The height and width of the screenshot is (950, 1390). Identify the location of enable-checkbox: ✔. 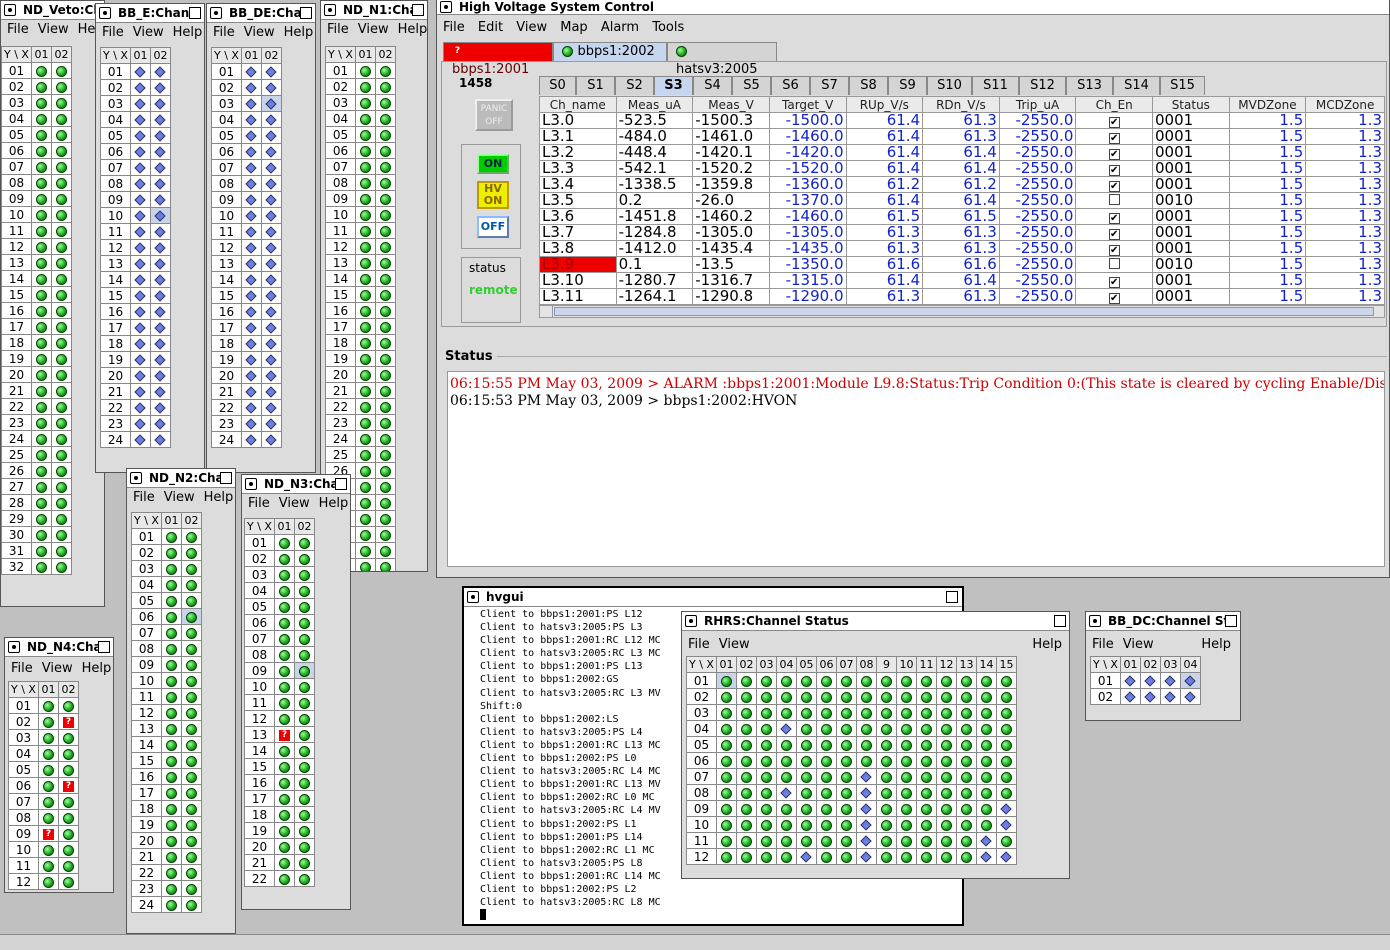
(1114, 298).